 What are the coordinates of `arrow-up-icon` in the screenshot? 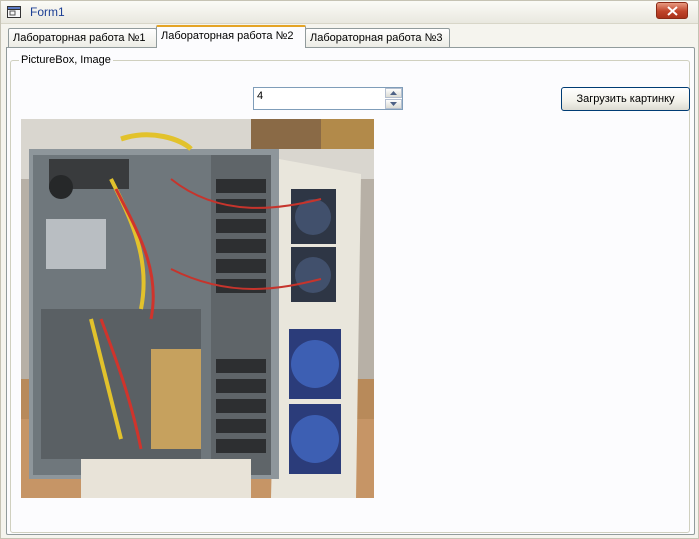 It's located at (393, 93).